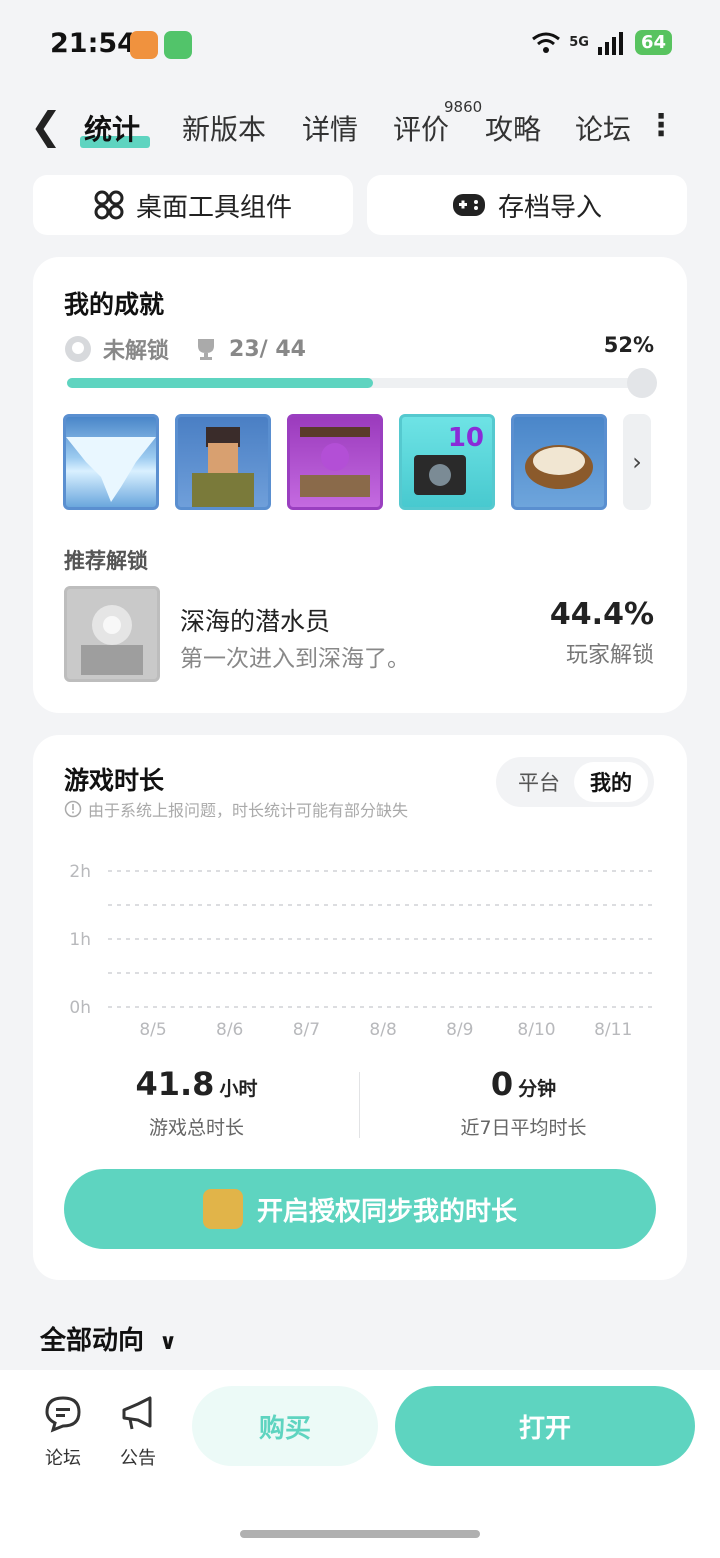  I want to click on widgets-icon, so click(109, 205).